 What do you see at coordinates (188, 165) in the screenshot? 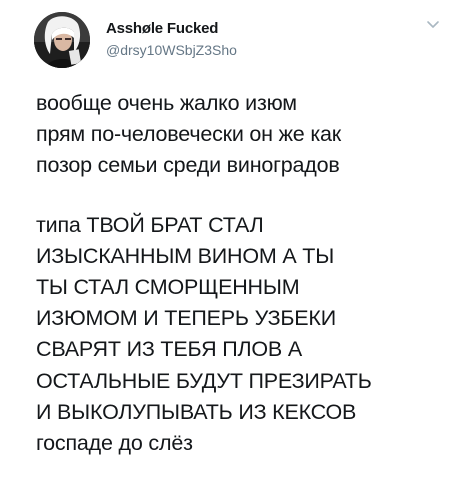
I see `tweet-line: позор семьи среди виноградов` at bounding box center [188, 165].